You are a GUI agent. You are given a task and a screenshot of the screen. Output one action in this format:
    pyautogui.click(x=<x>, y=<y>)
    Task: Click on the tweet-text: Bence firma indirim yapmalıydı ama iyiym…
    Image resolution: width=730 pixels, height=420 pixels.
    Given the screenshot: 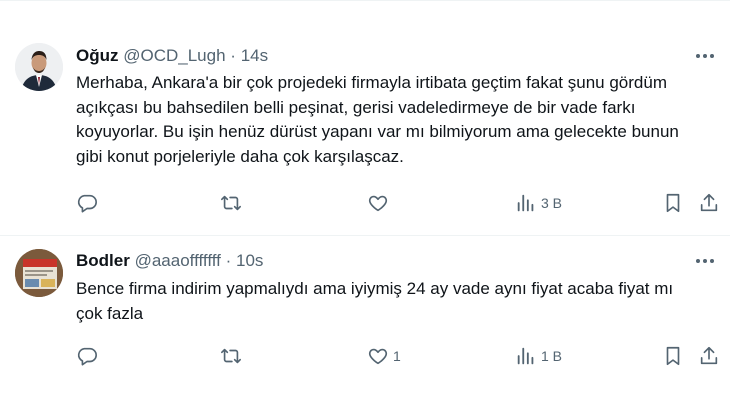 What is the action you would take?
    pyautogui.click(x=375, y=301)
    